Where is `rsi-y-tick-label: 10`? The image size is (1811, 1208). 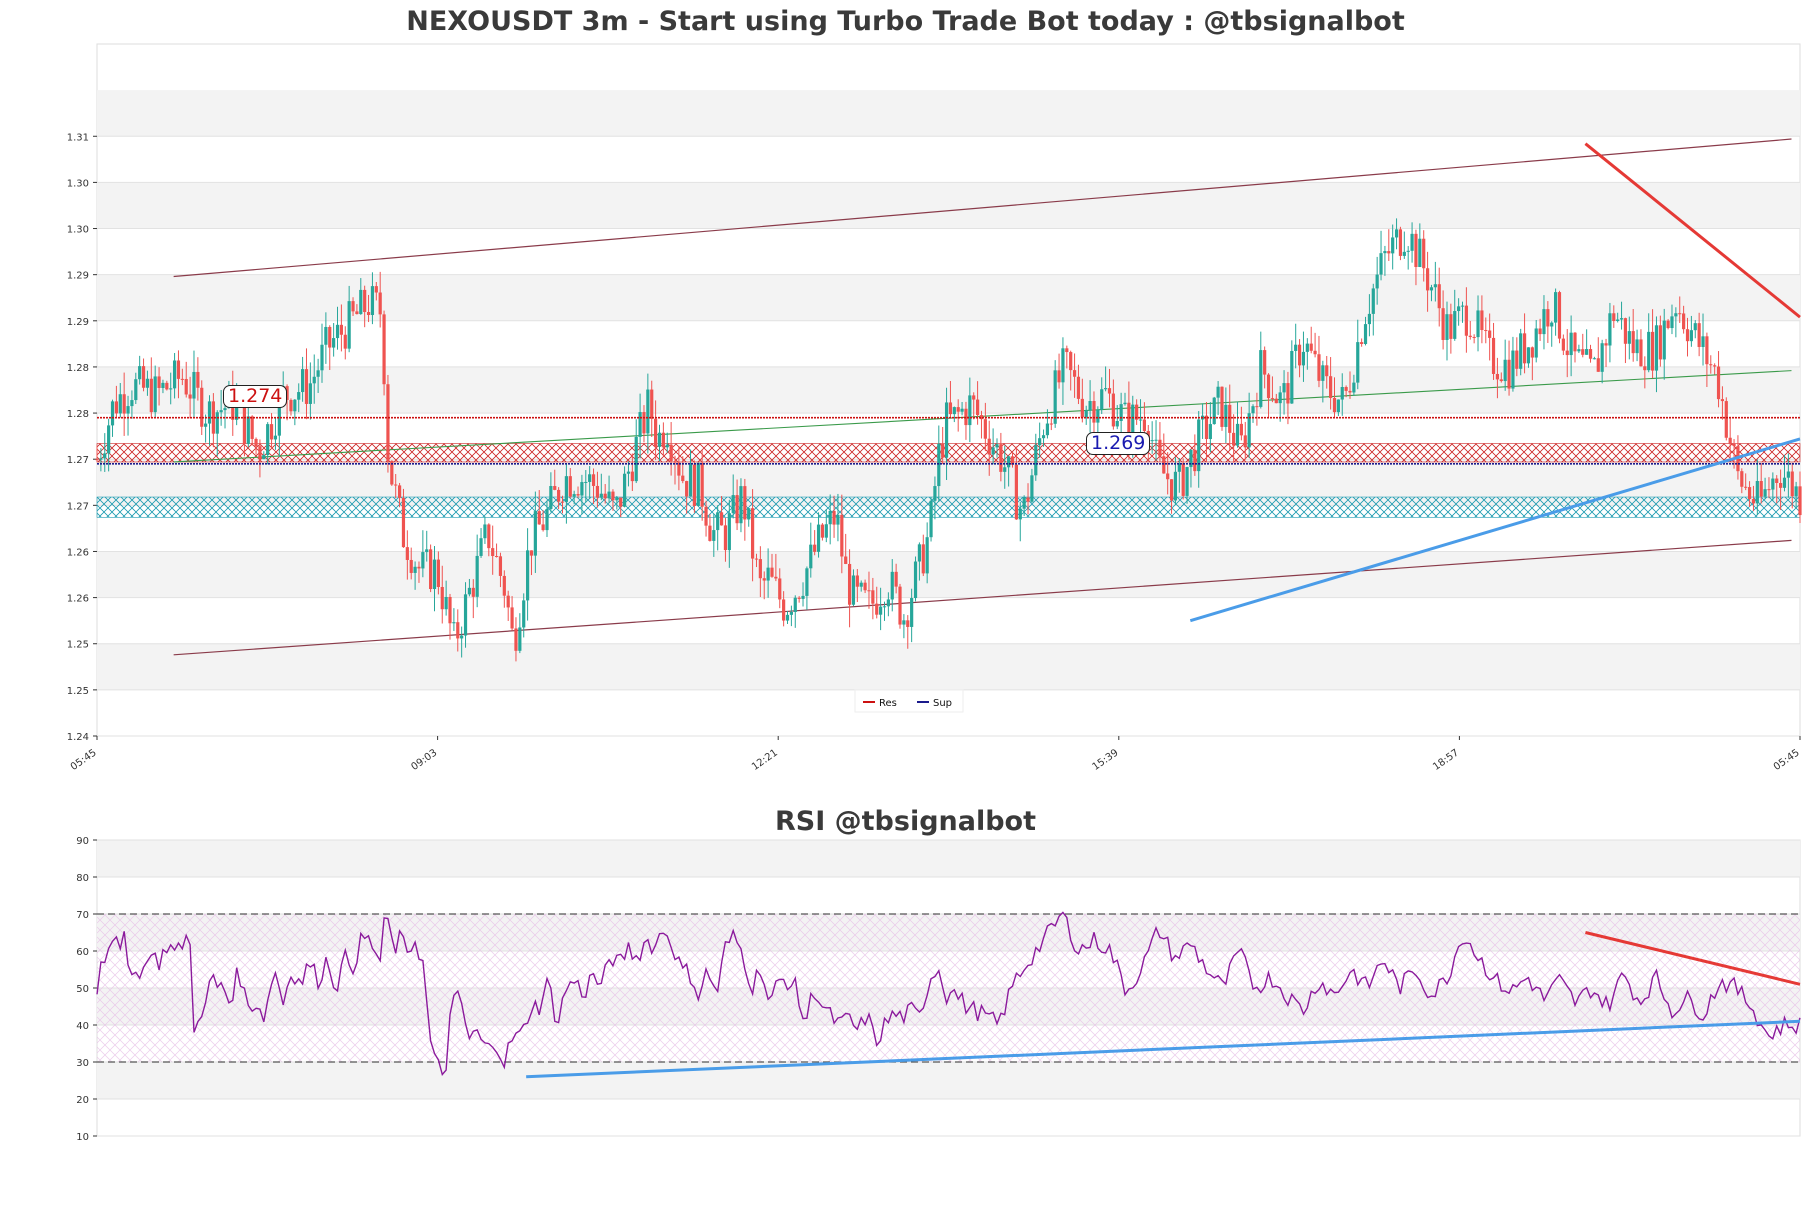
rsi-y-tick-label: 10 is located at coordinates (82, 1137).